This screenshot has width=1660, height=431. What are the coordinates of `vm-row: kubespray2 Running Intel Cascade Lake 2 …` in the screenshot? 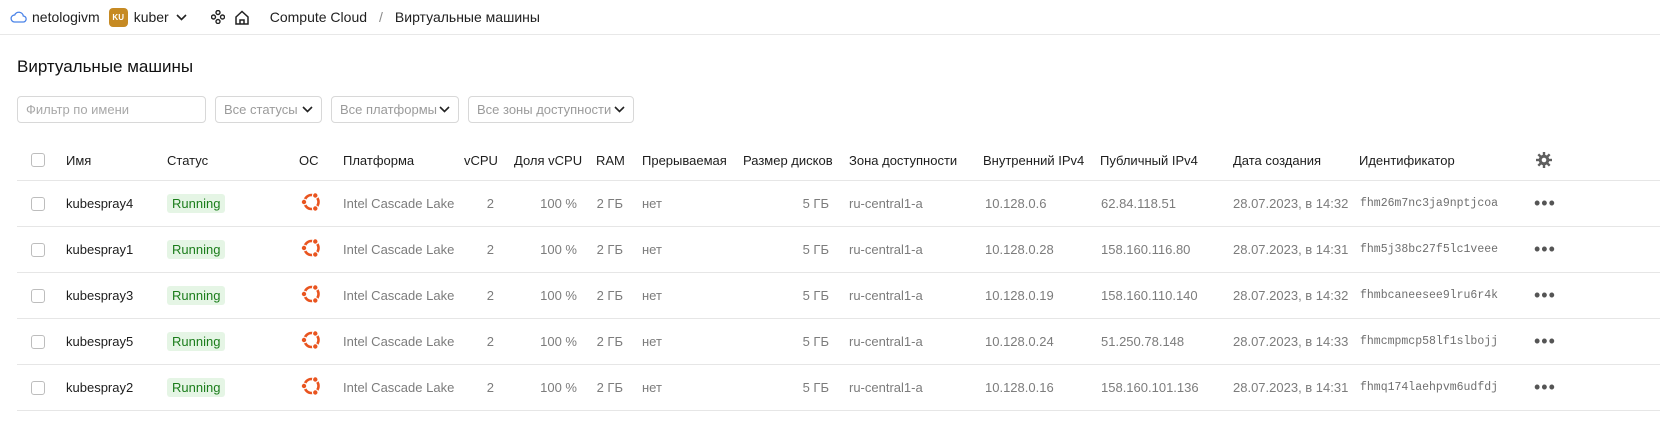 It's located at (838, 388).